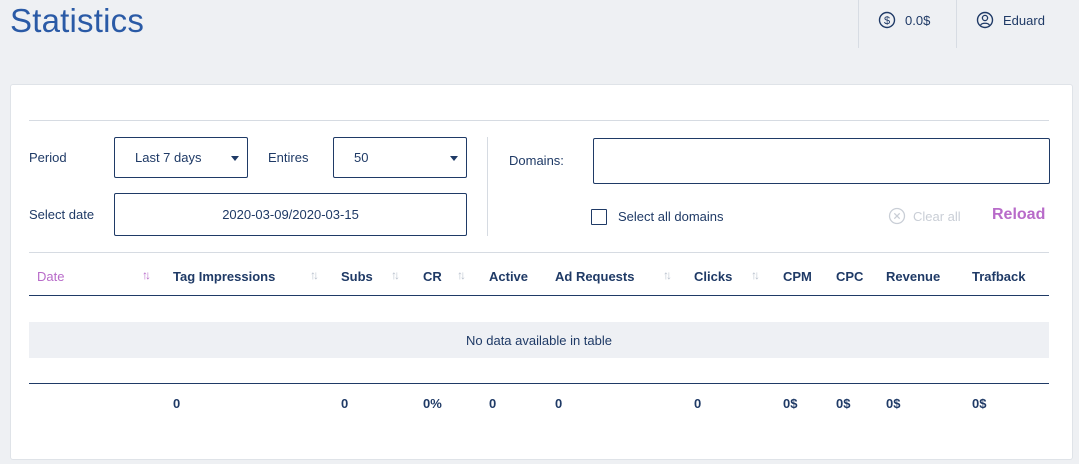 The image size is (1079, 464). Describe the element at coordinates (594, 276) in the screenshot. I see `column-header-ad-requests: Ad Requests` at that location.